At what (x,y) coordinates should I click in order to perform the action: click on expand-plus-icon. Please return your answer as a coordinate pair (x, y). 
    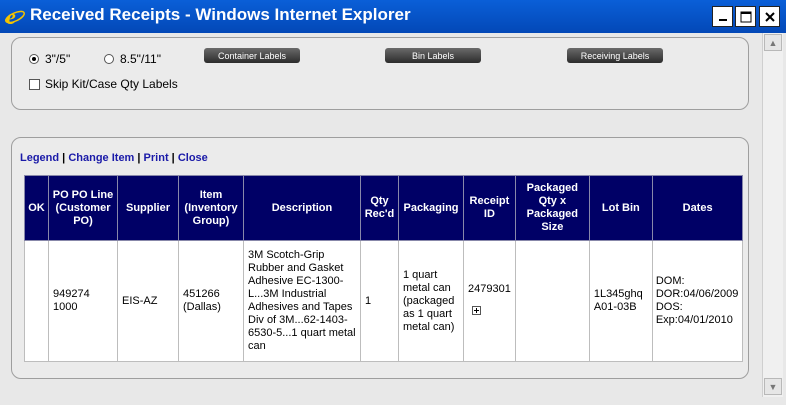
    Looking at the image, I should click on (476, 310).